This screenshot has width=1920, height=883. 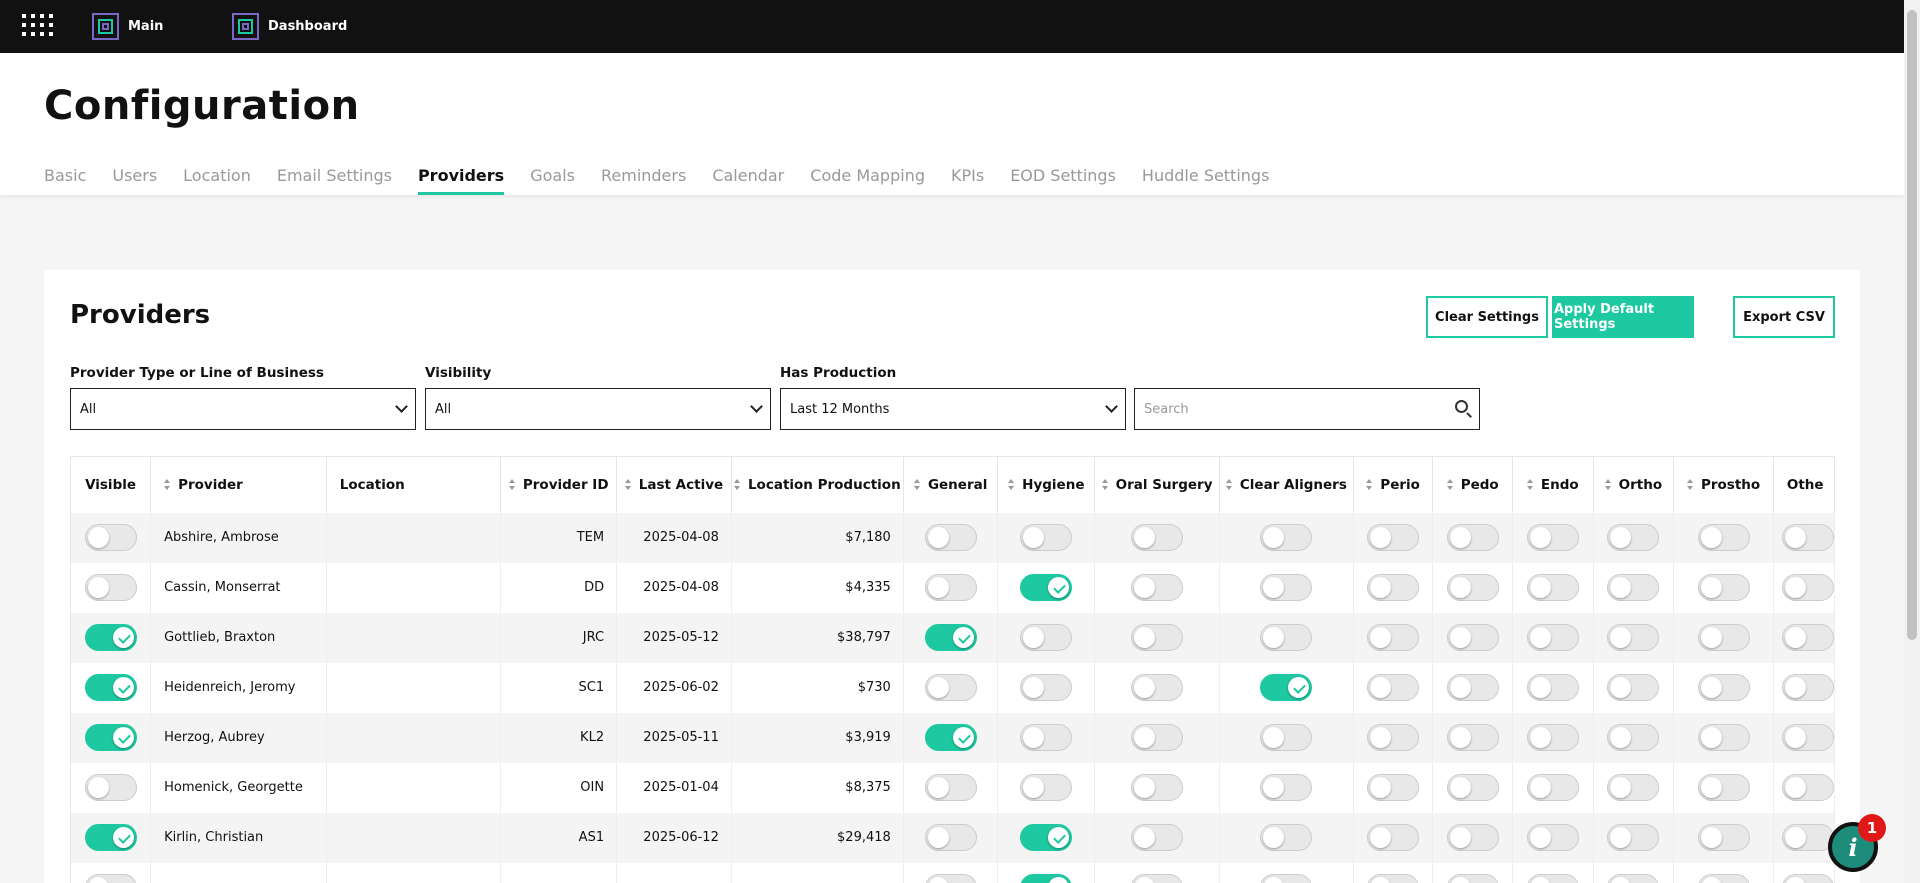 What do you see at coordinates (643, 180) in the screenshot?
I see `tab-reminders: Reminders` at bounding box center [643, 180].